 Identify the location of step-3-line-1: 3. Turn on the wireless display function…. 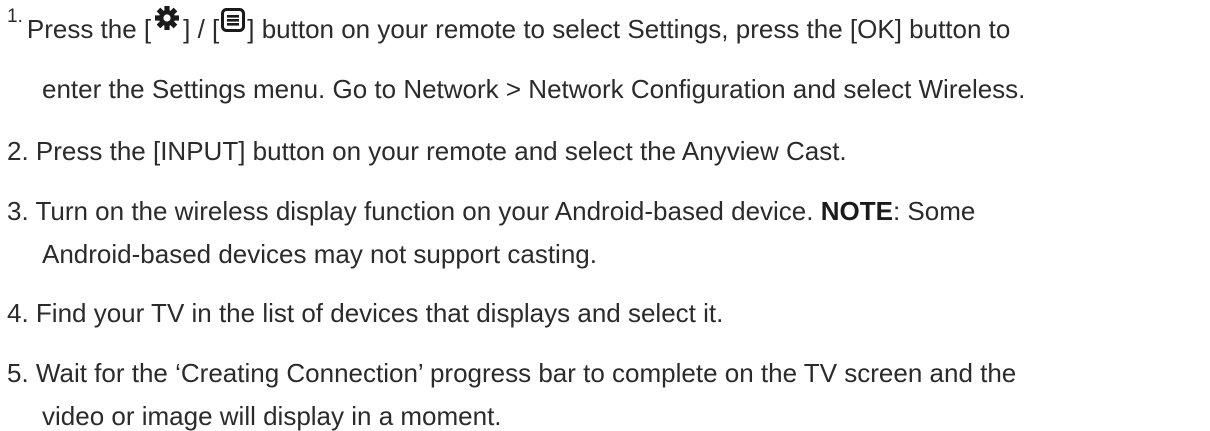
(491, 211).